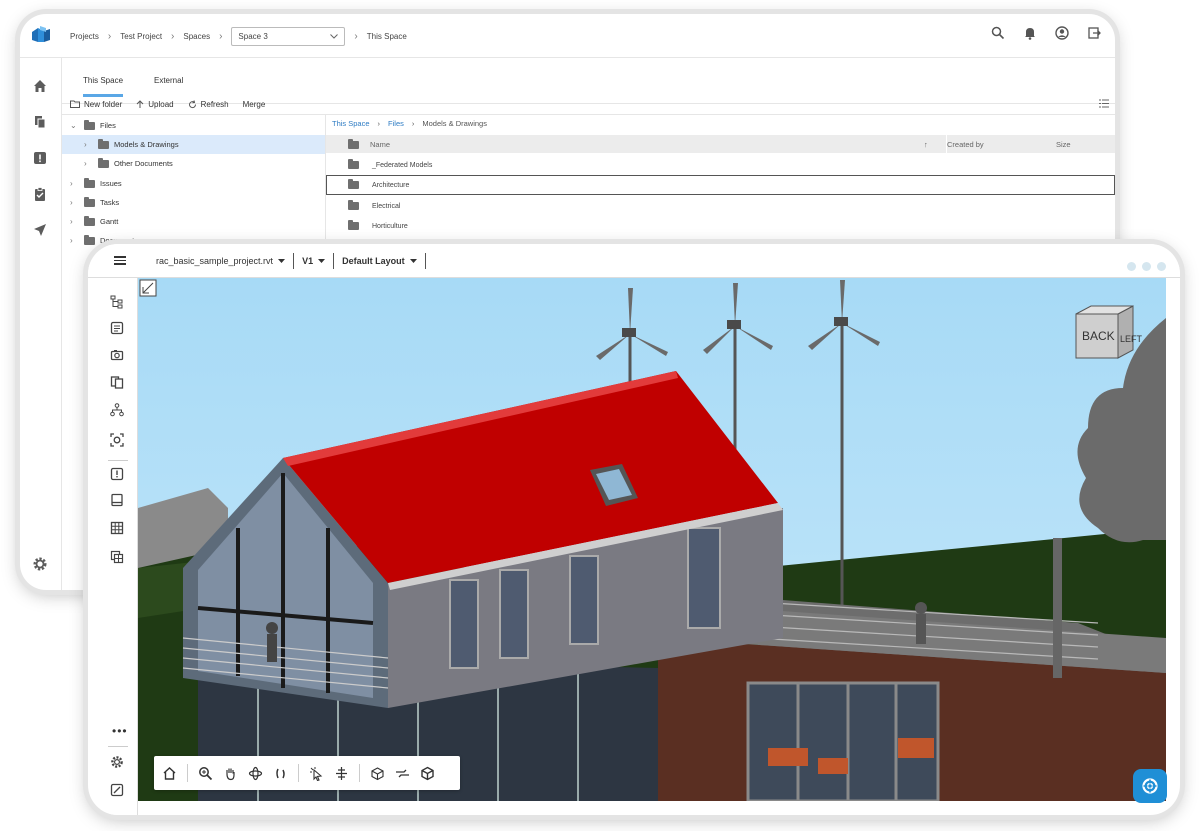  I want to click on documents-icon, so click(40, 122).